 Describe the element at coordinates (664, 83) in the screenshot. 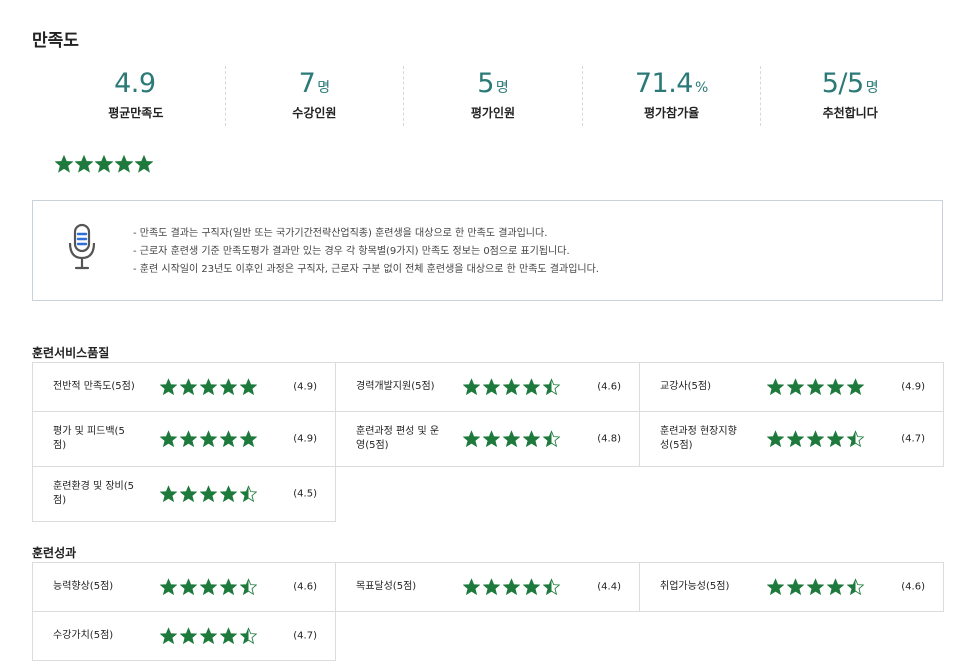

I see `stat-value: 71.4` at that location.